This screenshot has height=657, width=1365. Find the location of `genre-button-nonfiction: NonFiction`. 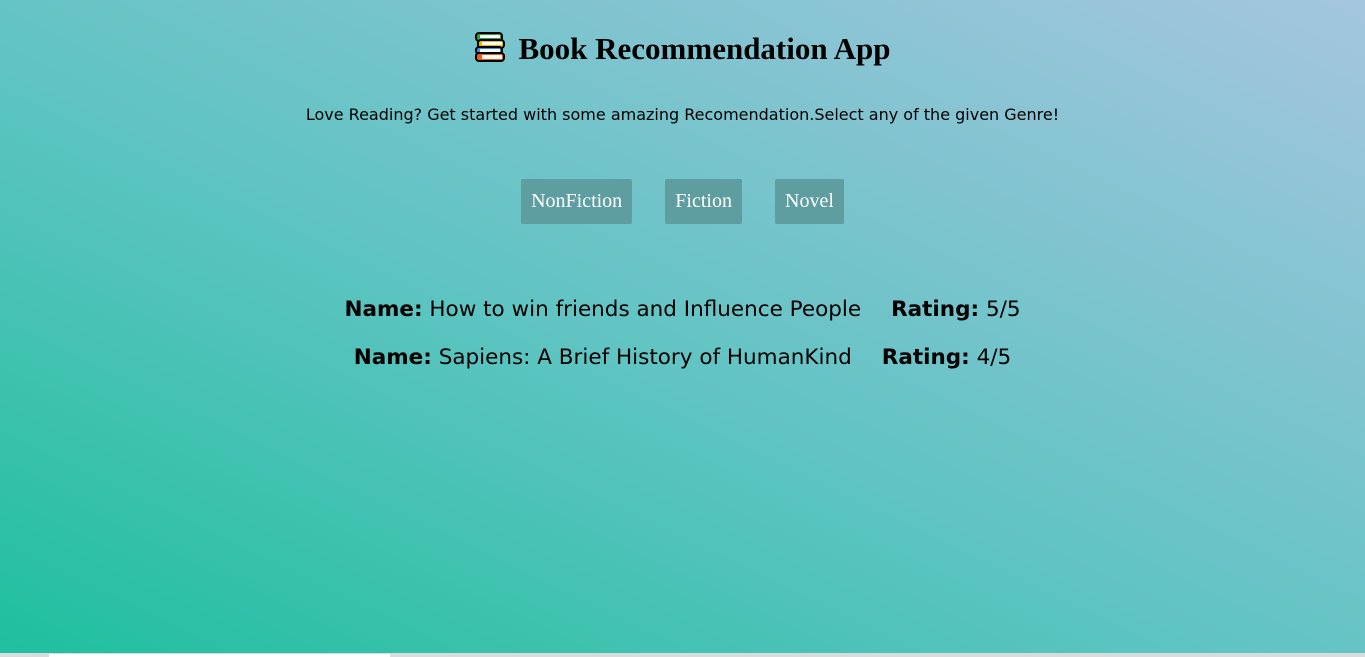

genre-button-nonfiction: NonFiction is located at coordinates (577, 201).